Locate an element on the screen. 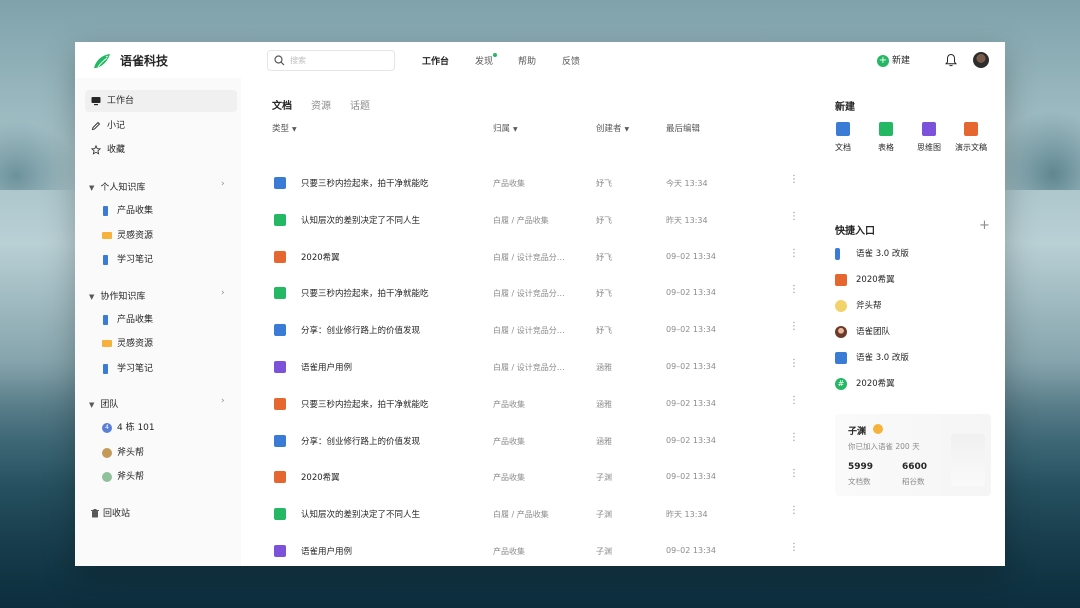 The image size is (1080, 608). table-row: 认知层次的差别决定了不同人生 白履 / 产品收集 子渊 昨天 13:34 ⋮ is located at coordinates (531, 514).